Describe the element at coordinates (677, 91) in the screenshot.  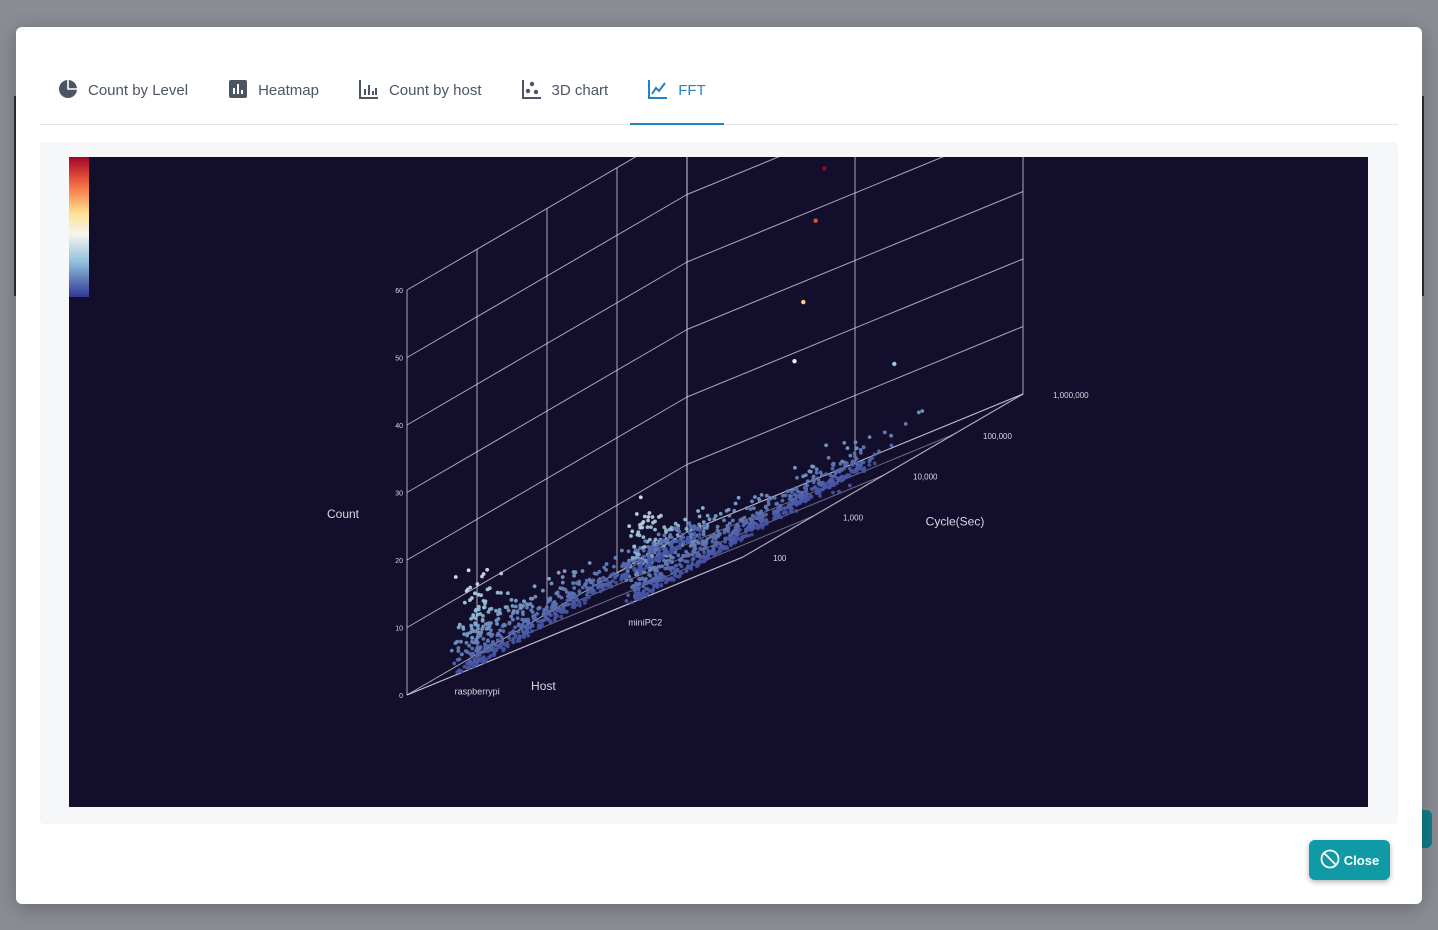
I see `tab-fft: FFT` at that location.